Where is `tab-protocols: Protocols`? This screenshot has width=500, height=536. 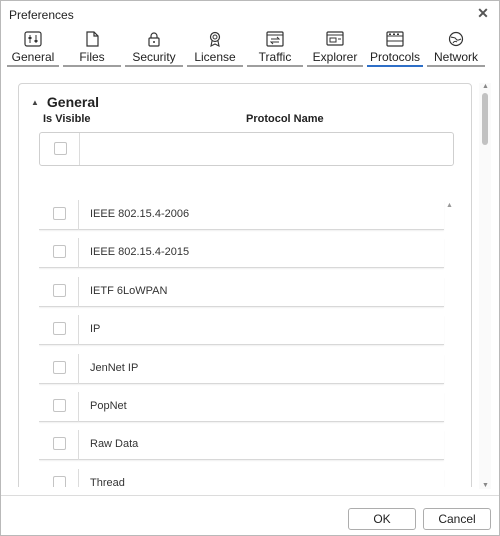
tab-protocols: Protocols is located at coordinates (395, 48).